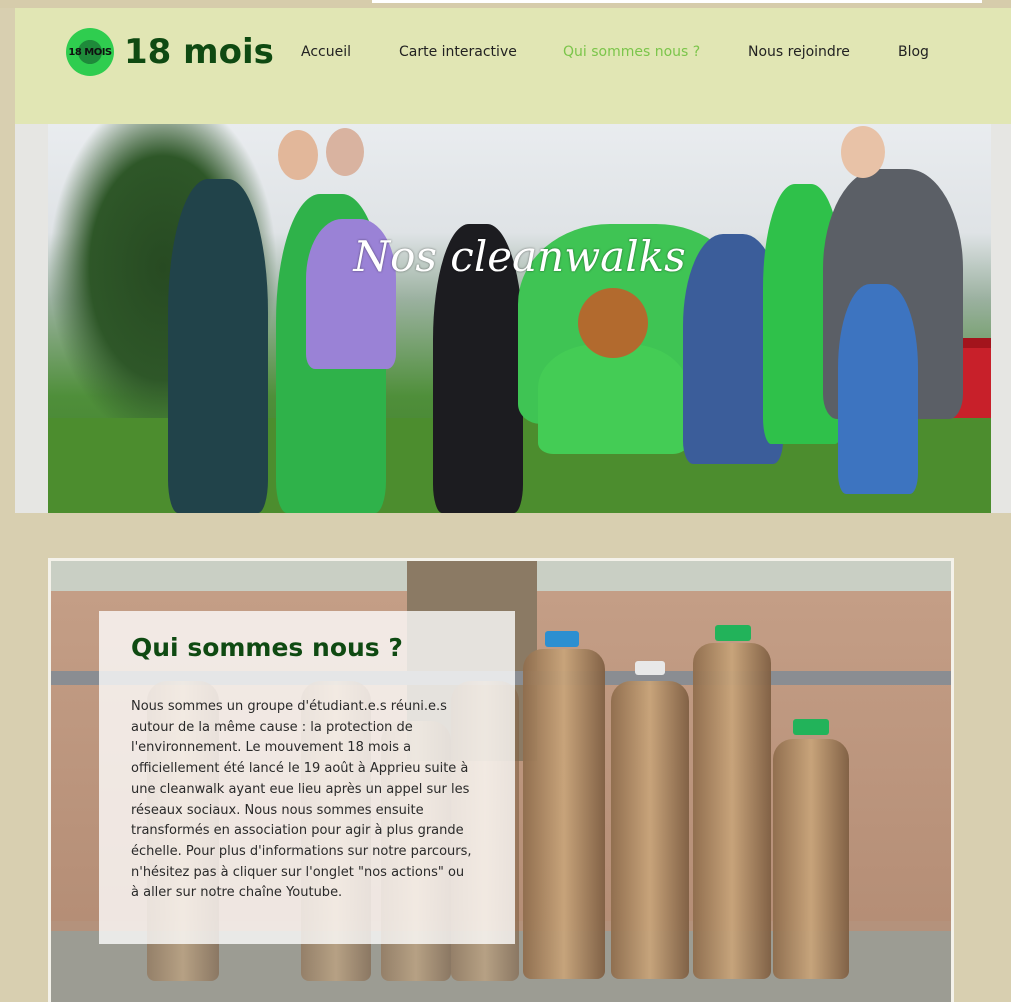 Image resolution: width=1011 pixels, height=1002 pixels. Describe the element at coordinates (199, 52) in the screenshot. I see `logo-title: 18 mois` at that location.